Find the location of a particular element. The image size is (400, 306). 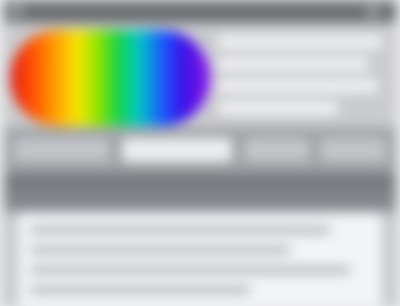

right-border is located at coordinates (389, 259).